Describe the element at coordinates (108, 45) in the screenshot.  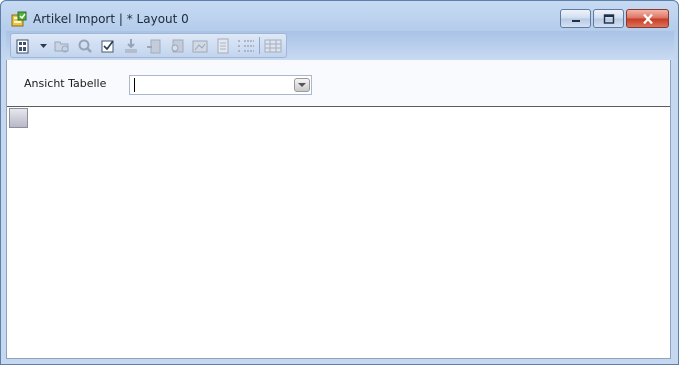
I see `checkbox-icon` at that location.